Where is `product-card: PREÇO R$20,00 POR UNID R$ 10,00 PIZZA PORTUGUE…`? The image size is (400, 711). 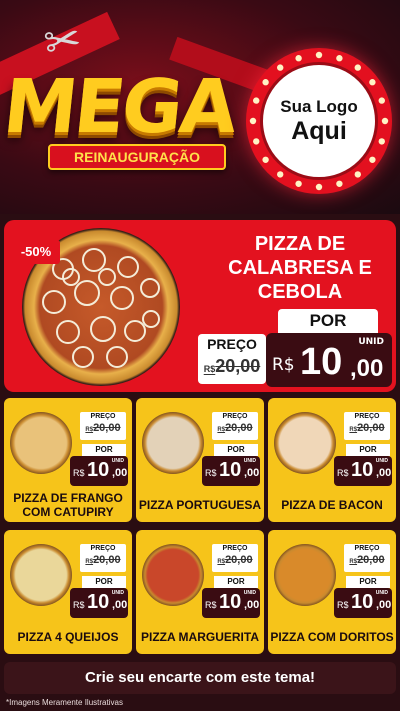
product-card: PREÇO R$20,00 POR UNID R$ 10,00 PIZZA PORTUGUE… is located at coordinates (200, 460).